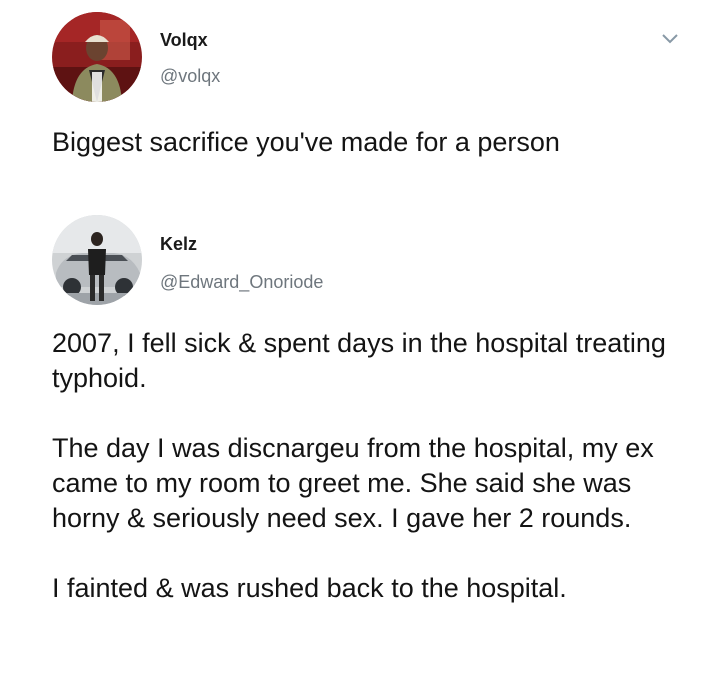  What do you see at coordinates (241, 282) in the screenshot?
I see `author-handle: @Edward_Onoriode` at bounding box center [241, 282].